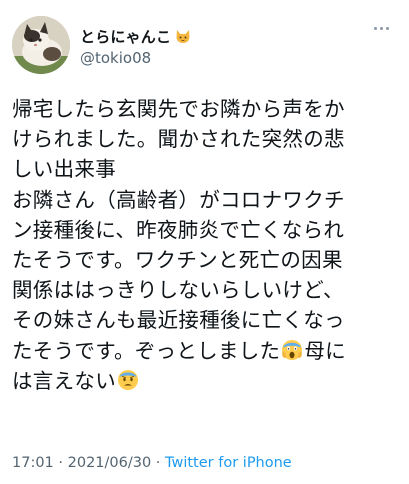 Image resolution: width=409 pixels, height=484 pixels. I want to click on tweet-line: ン接種後に、昨夜肺炎で亡くなられ, so click(178, 229).